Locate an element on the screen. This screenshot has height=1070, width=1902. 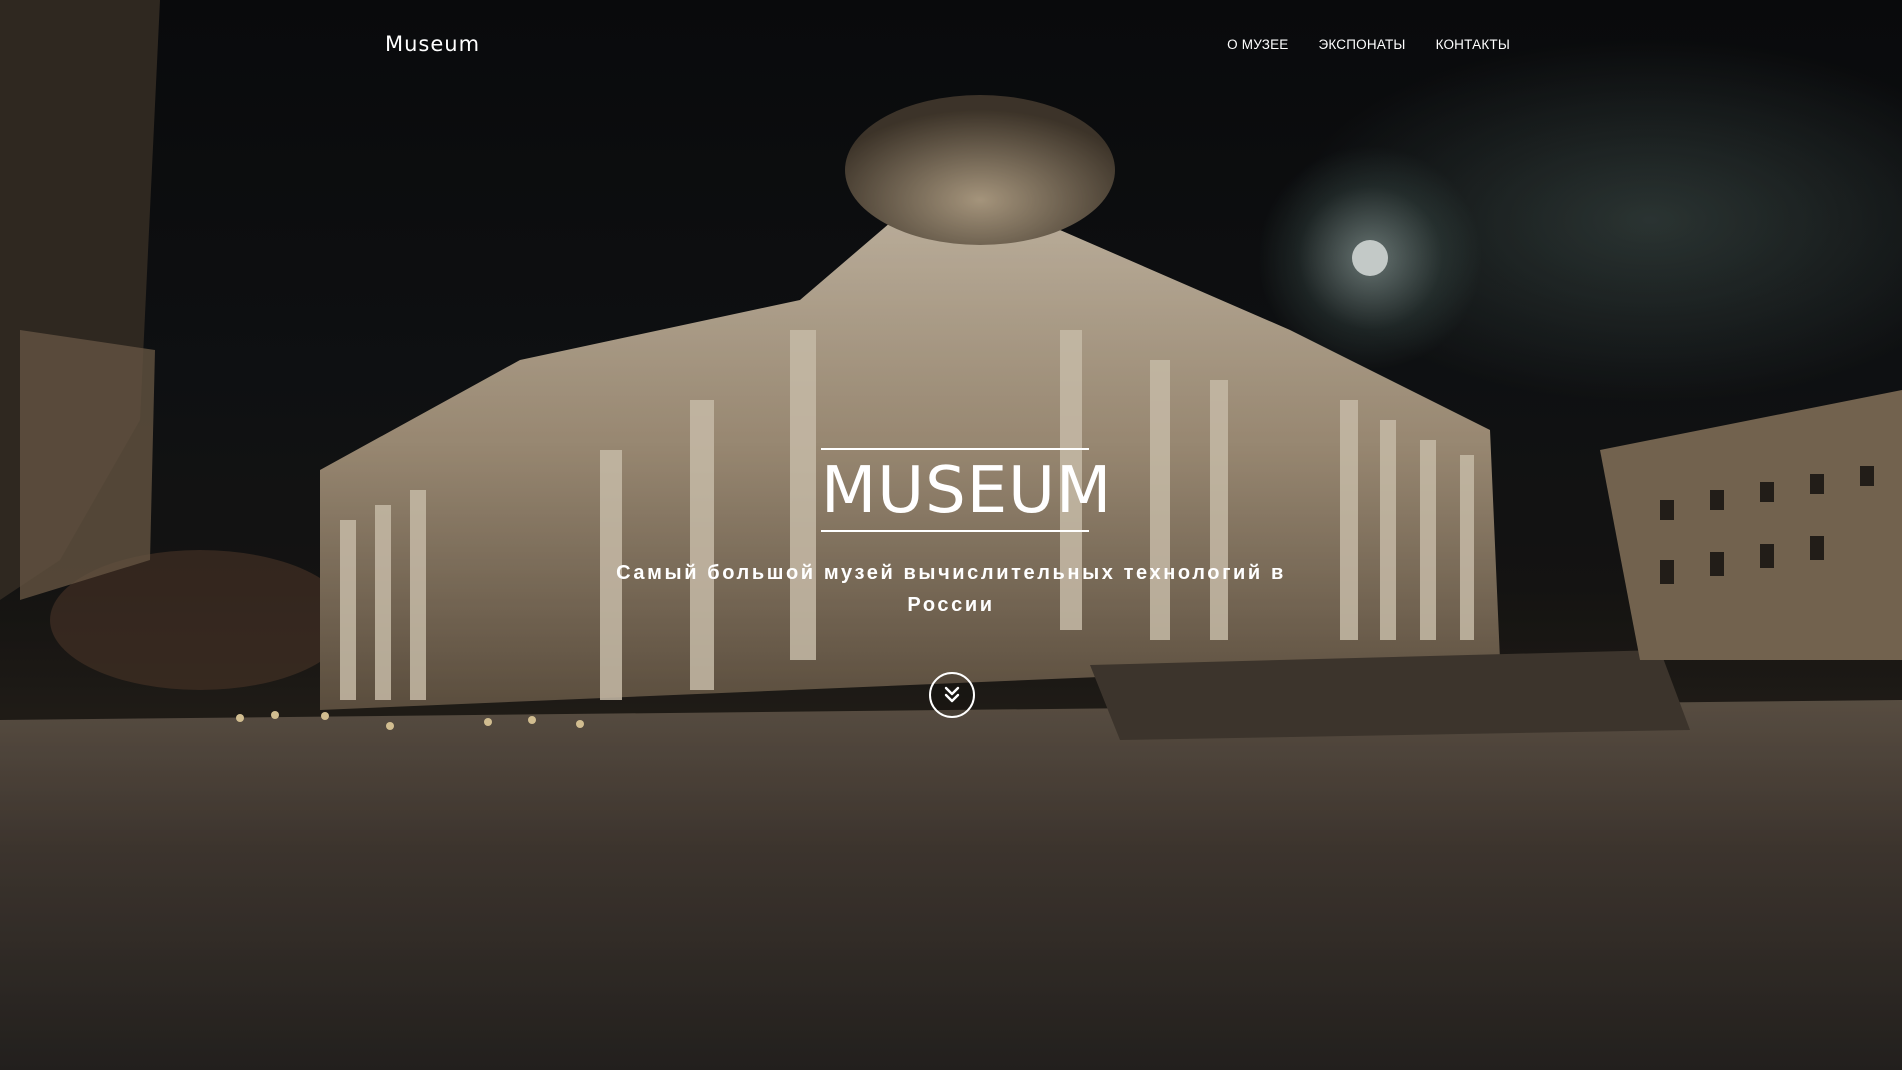
double-chevron-down-icon is located at coordinates (952, 694).